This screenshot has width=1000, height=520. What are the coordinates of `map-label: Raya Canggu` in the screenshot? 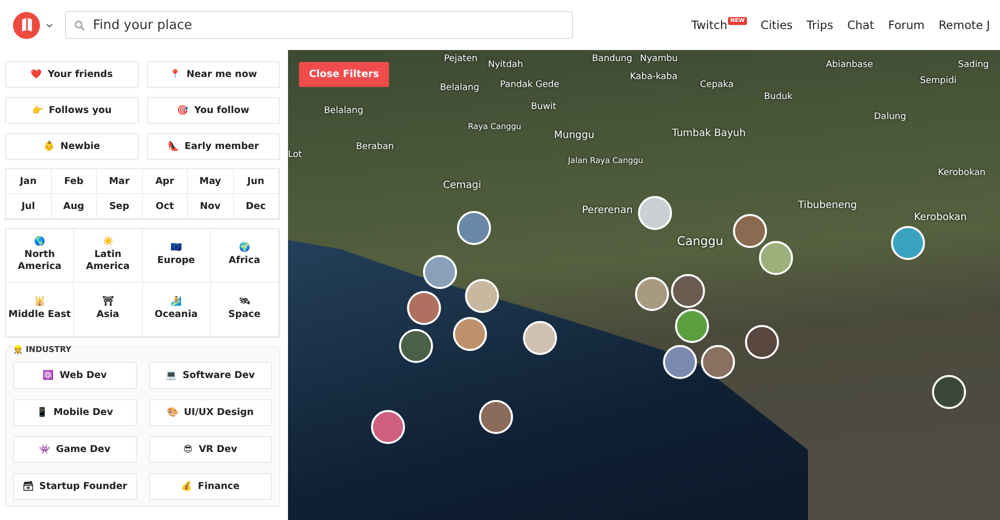 It's located at (495, 126).